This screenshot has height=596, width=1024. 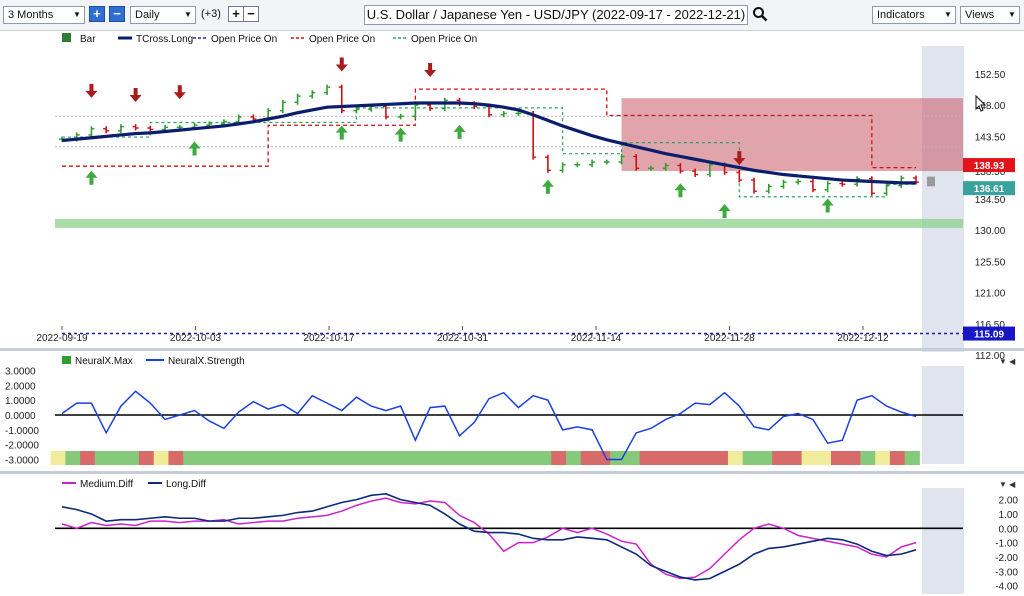 I want to click on zoom-out-button: −, so click(x=117, y=14).